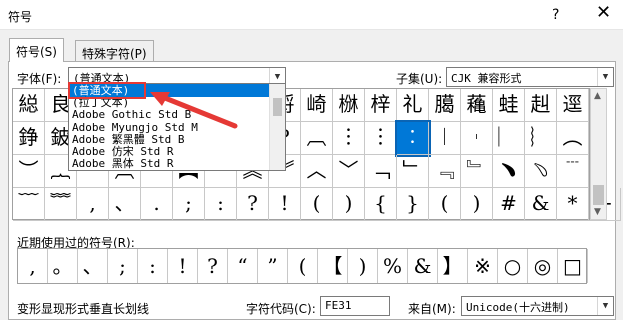  Describe the element at coordinates (36, 50) in the screenshot. I see `tab-symbols: 符号(S)` at that location.